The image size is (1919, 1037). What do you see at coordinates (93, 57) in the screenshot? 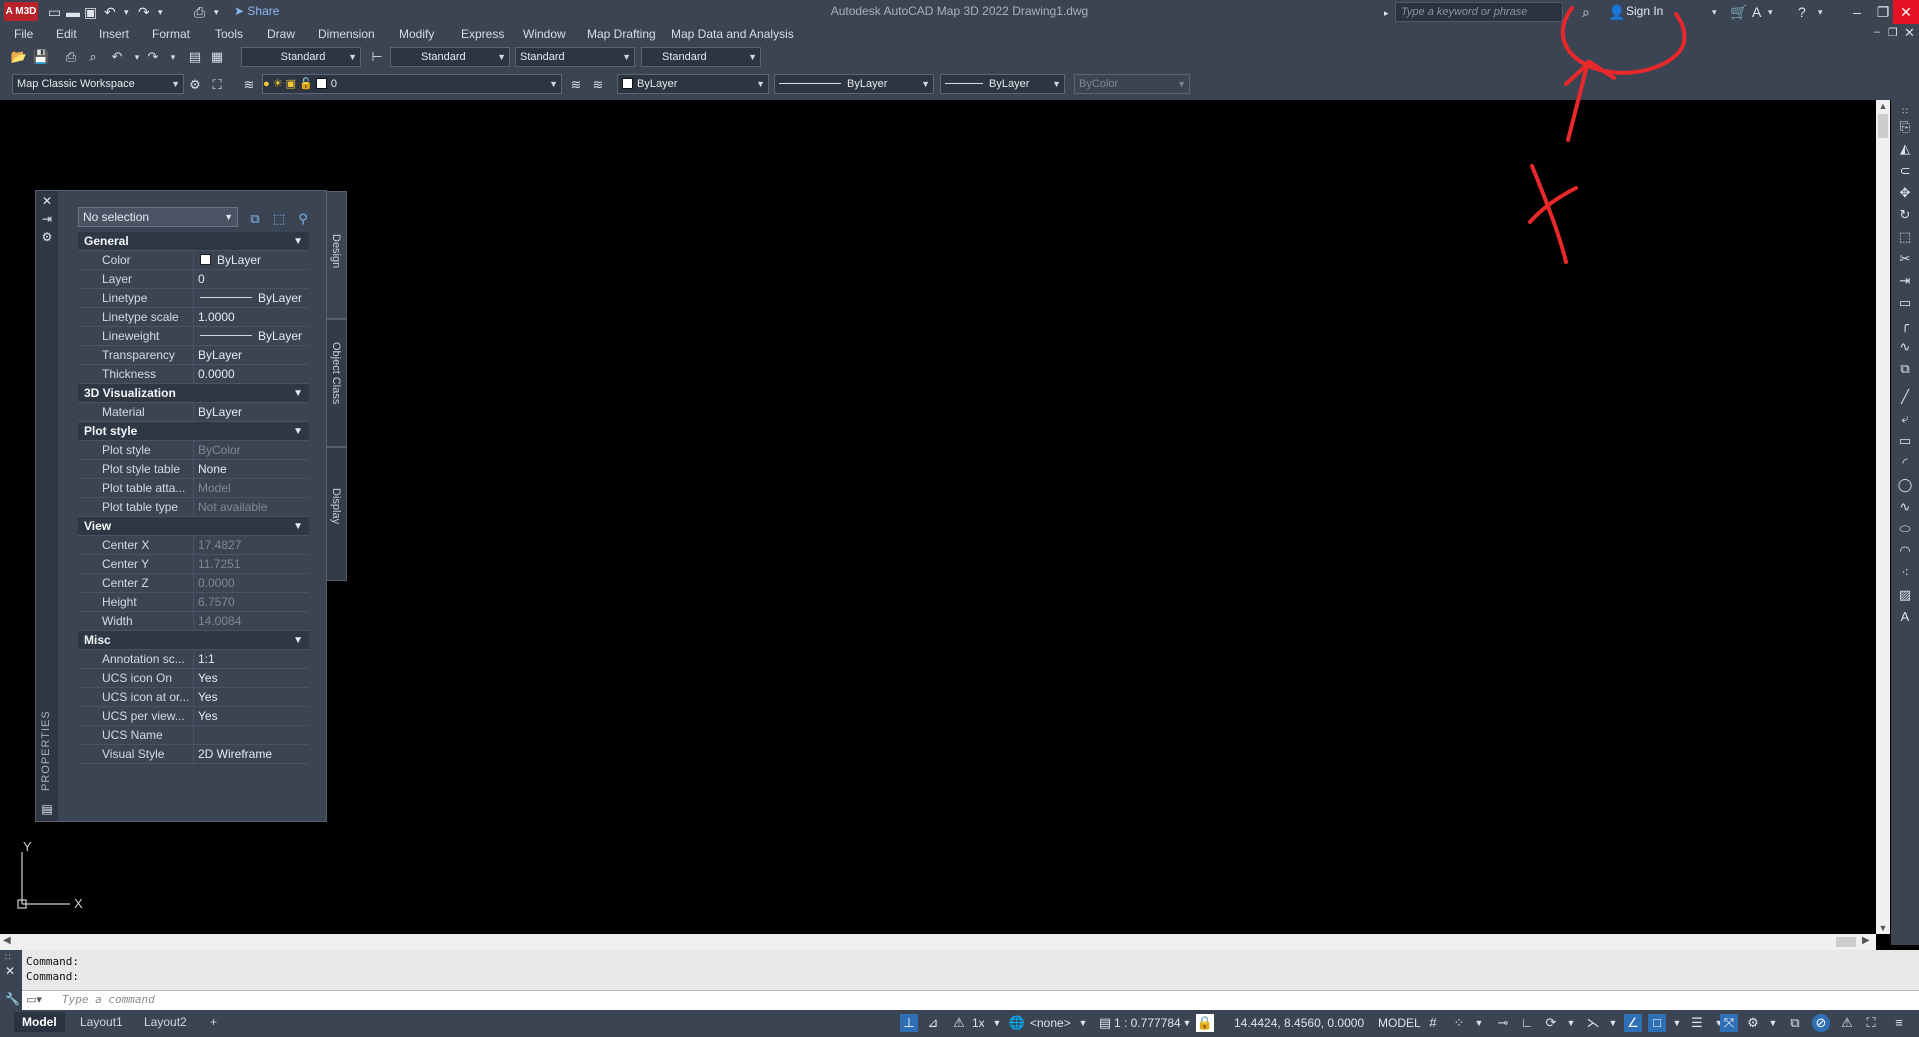
I see `preview-icon: ⌕` at bounding box center [93, 57].